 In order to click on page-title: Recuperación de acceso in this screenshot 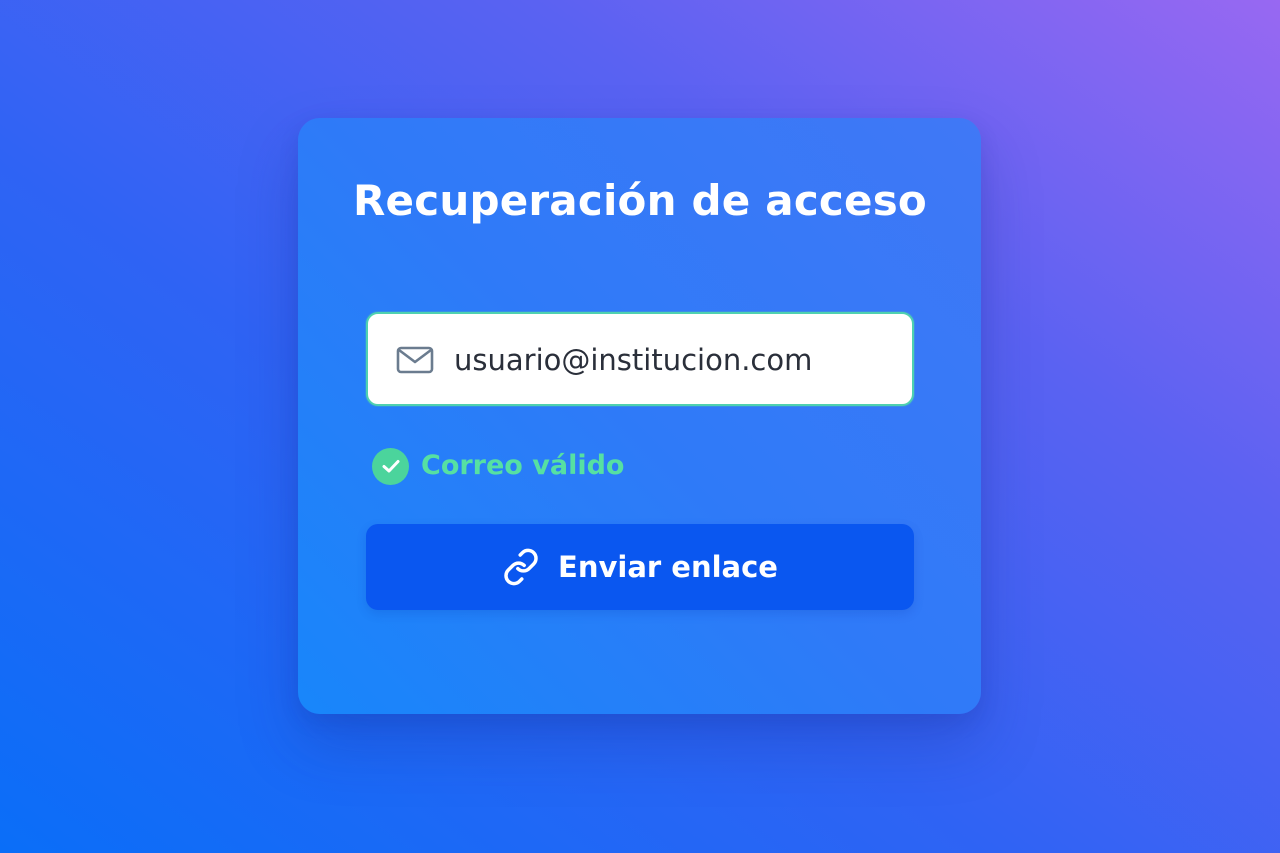, I will do `click(640, 200)`.